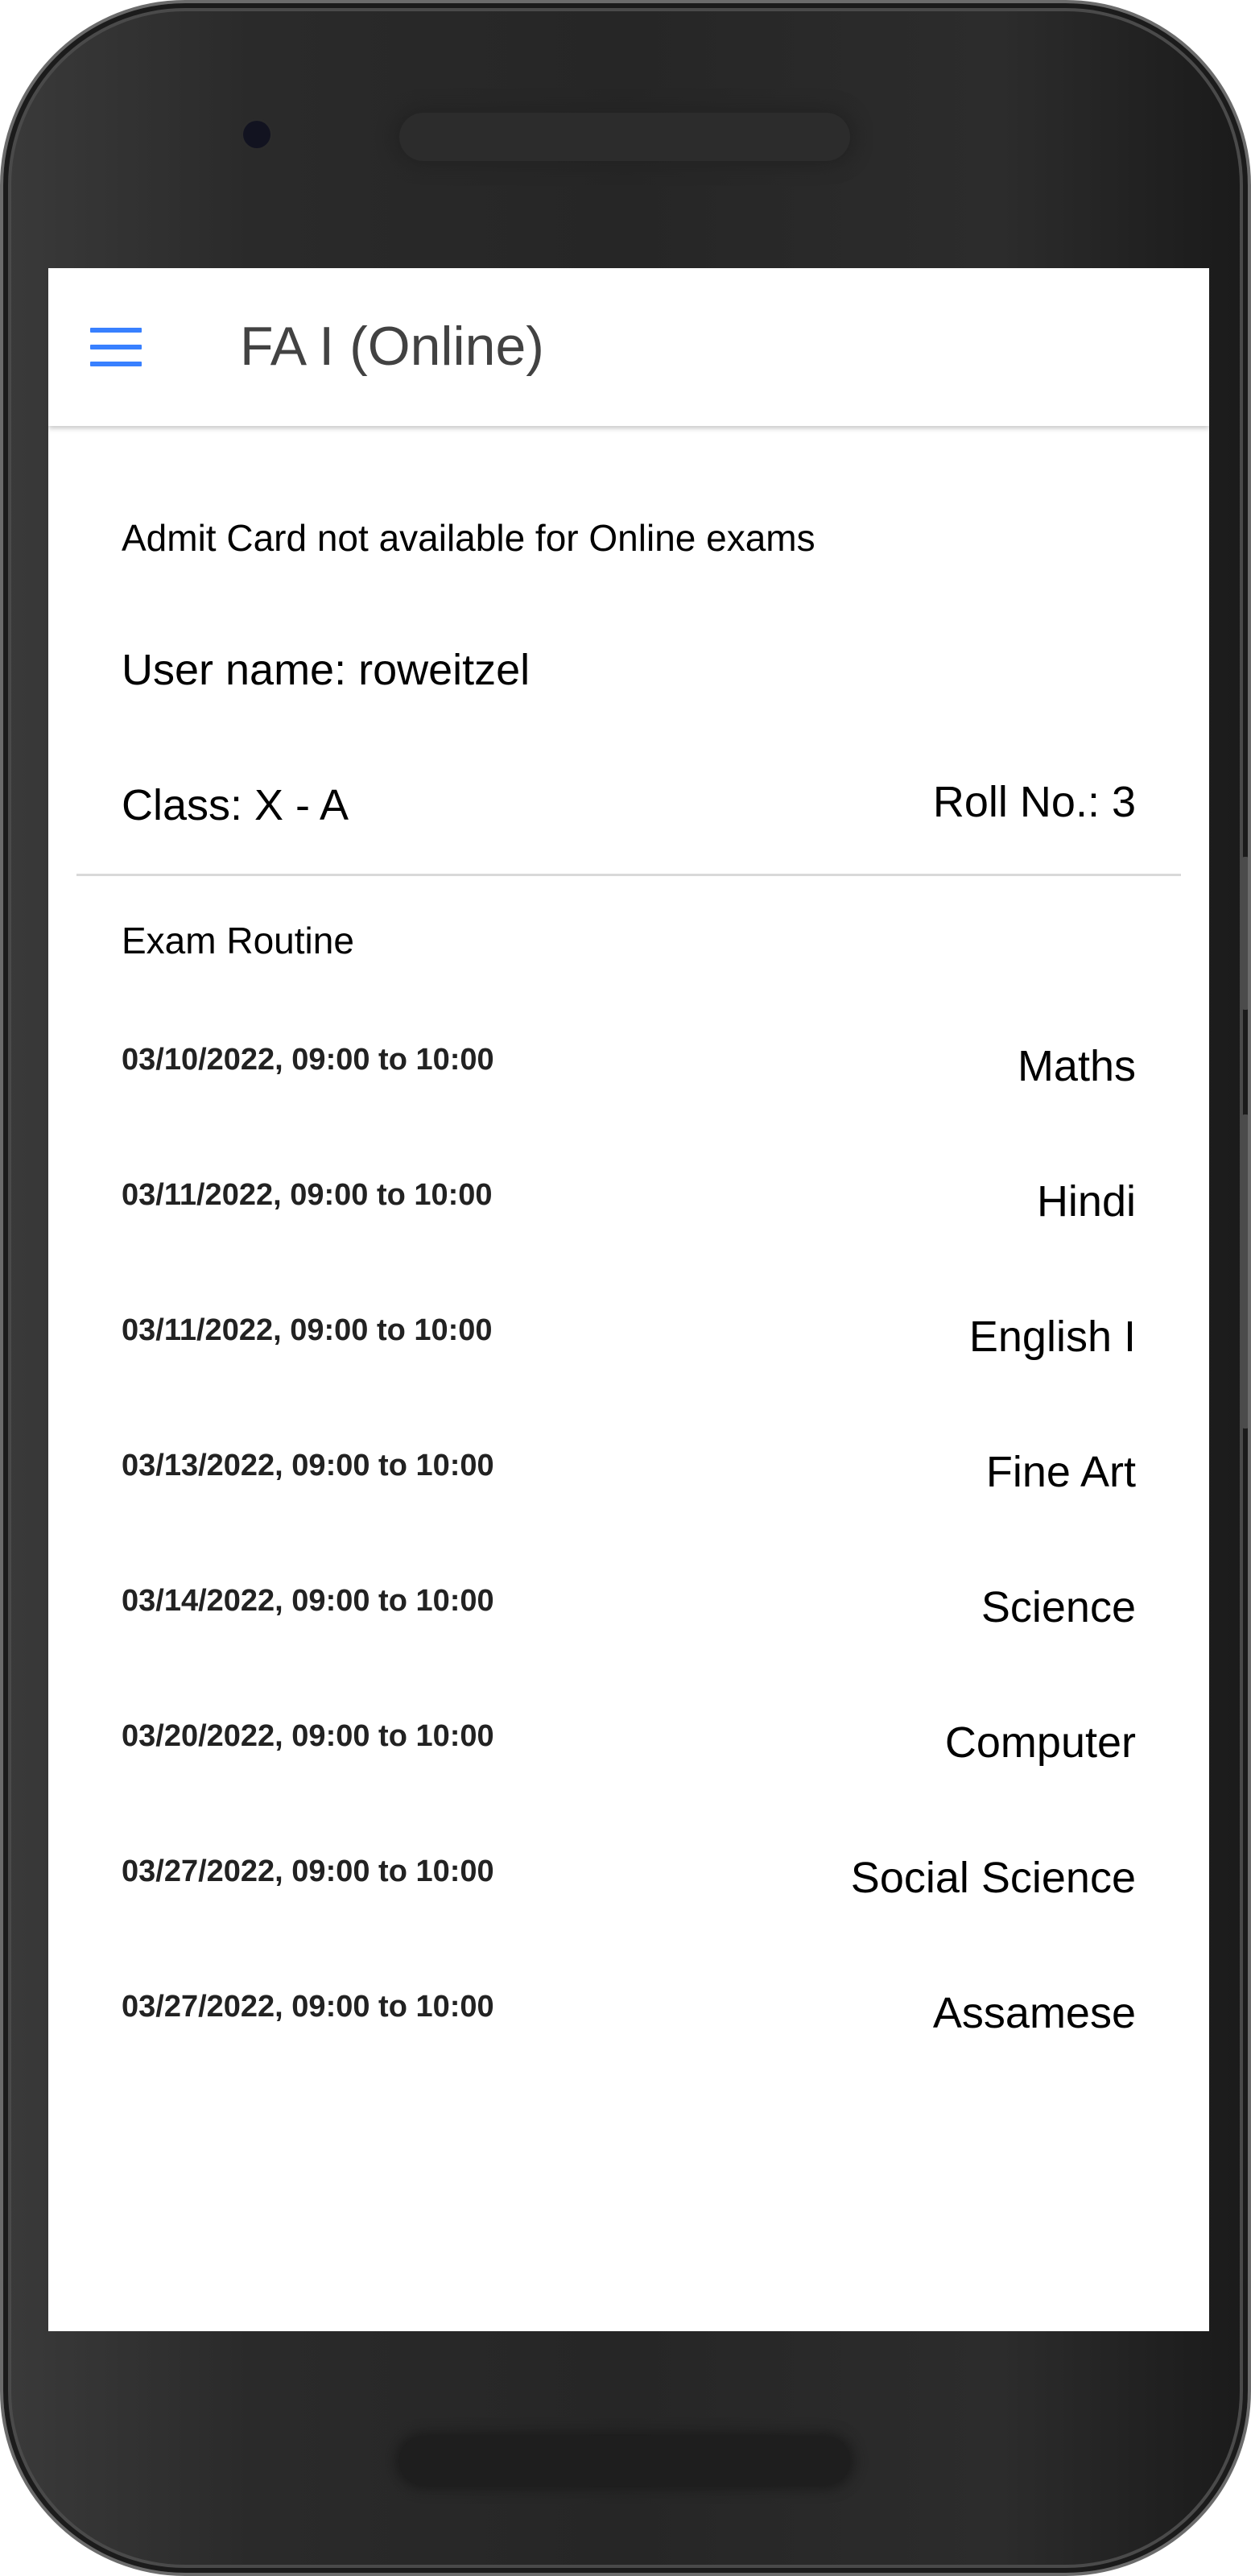  Describe the element at coordinates (1058, 1607) in the screenshot. I see `exam-subject: Science` at that location.